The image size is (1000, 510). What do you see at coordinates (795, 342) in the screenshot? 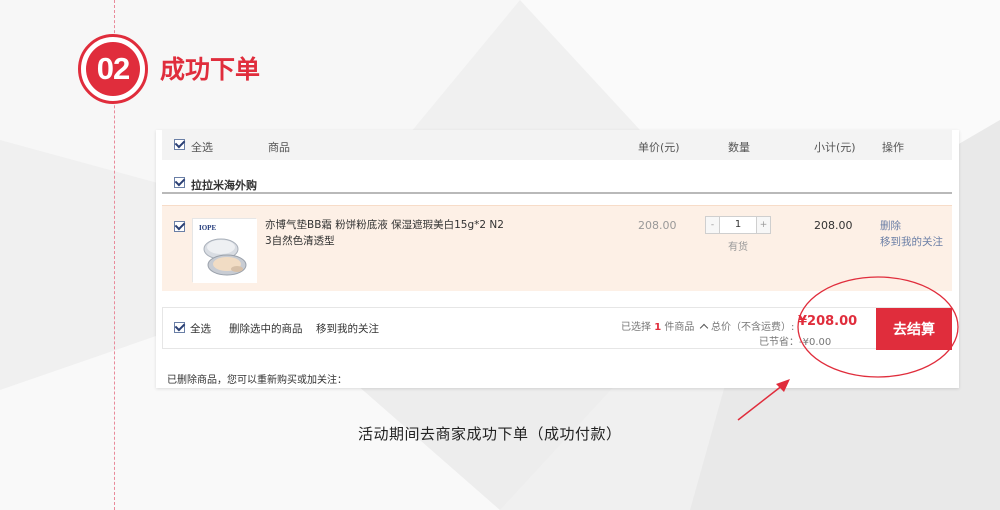
I see `saved-amount: 已节省：-¥0.00` at bounding box center [795, 342].